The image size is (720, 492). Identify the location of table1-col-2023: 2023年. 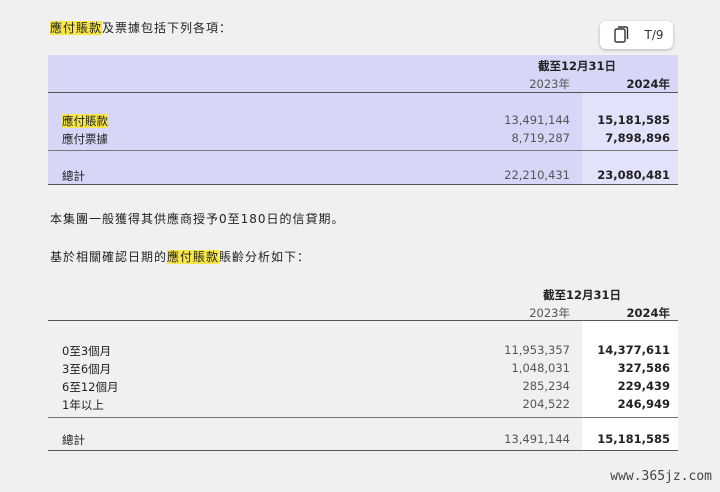
(549, 84).